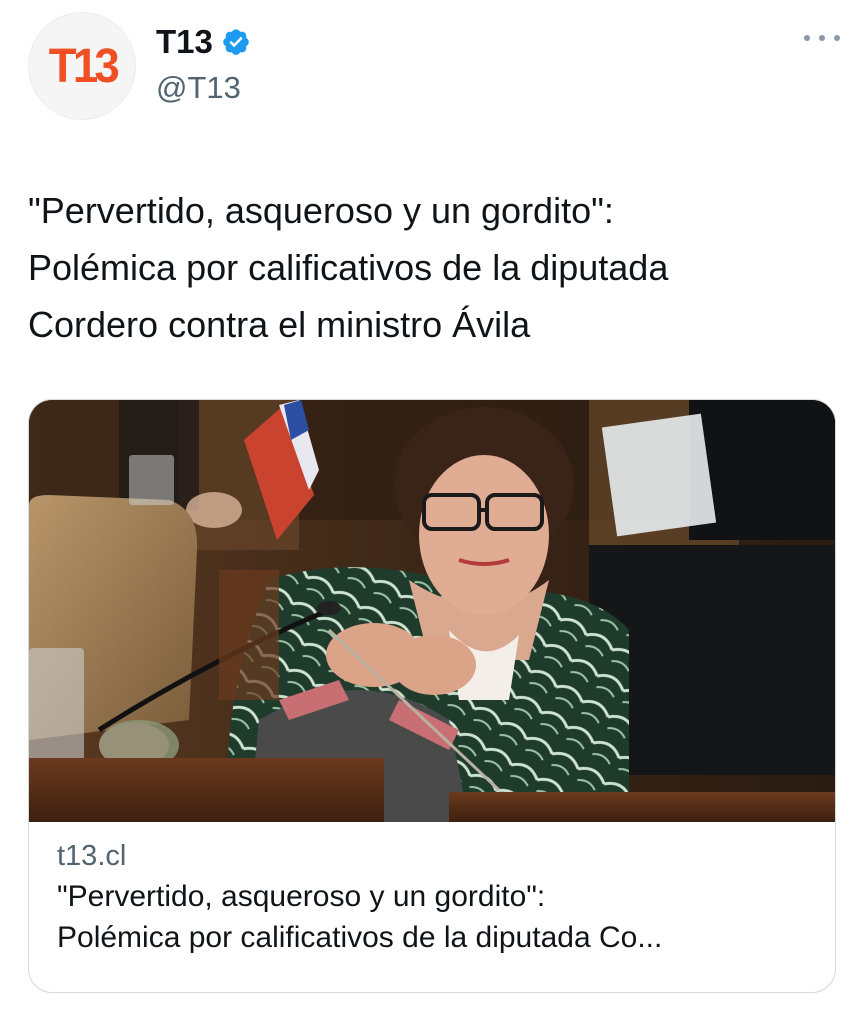 The image size is (864, 1024). I want to click on verified-badge-icon, so click(236, 42).